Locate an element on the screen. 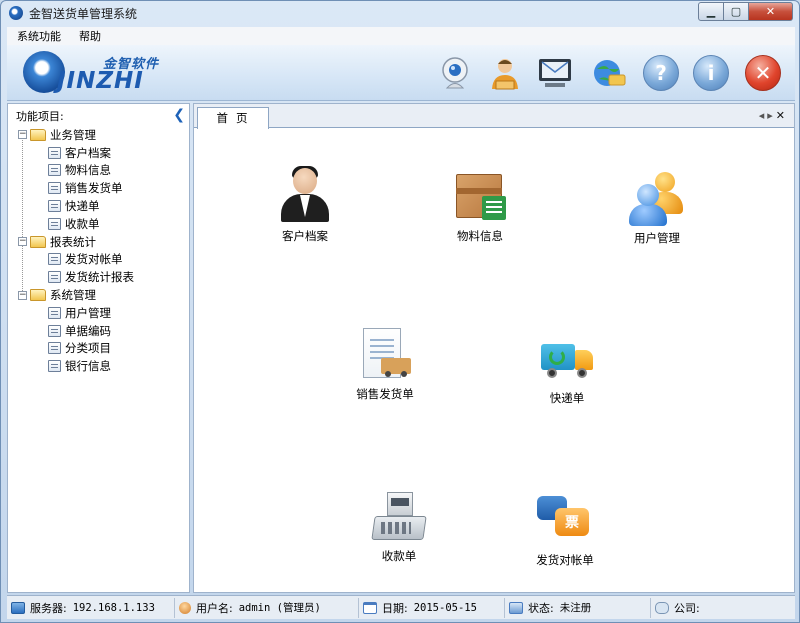 The height and width of the screenshot is (623, 800). shortcut-user-management: 用户管理 is located at coordinates (657, 208).